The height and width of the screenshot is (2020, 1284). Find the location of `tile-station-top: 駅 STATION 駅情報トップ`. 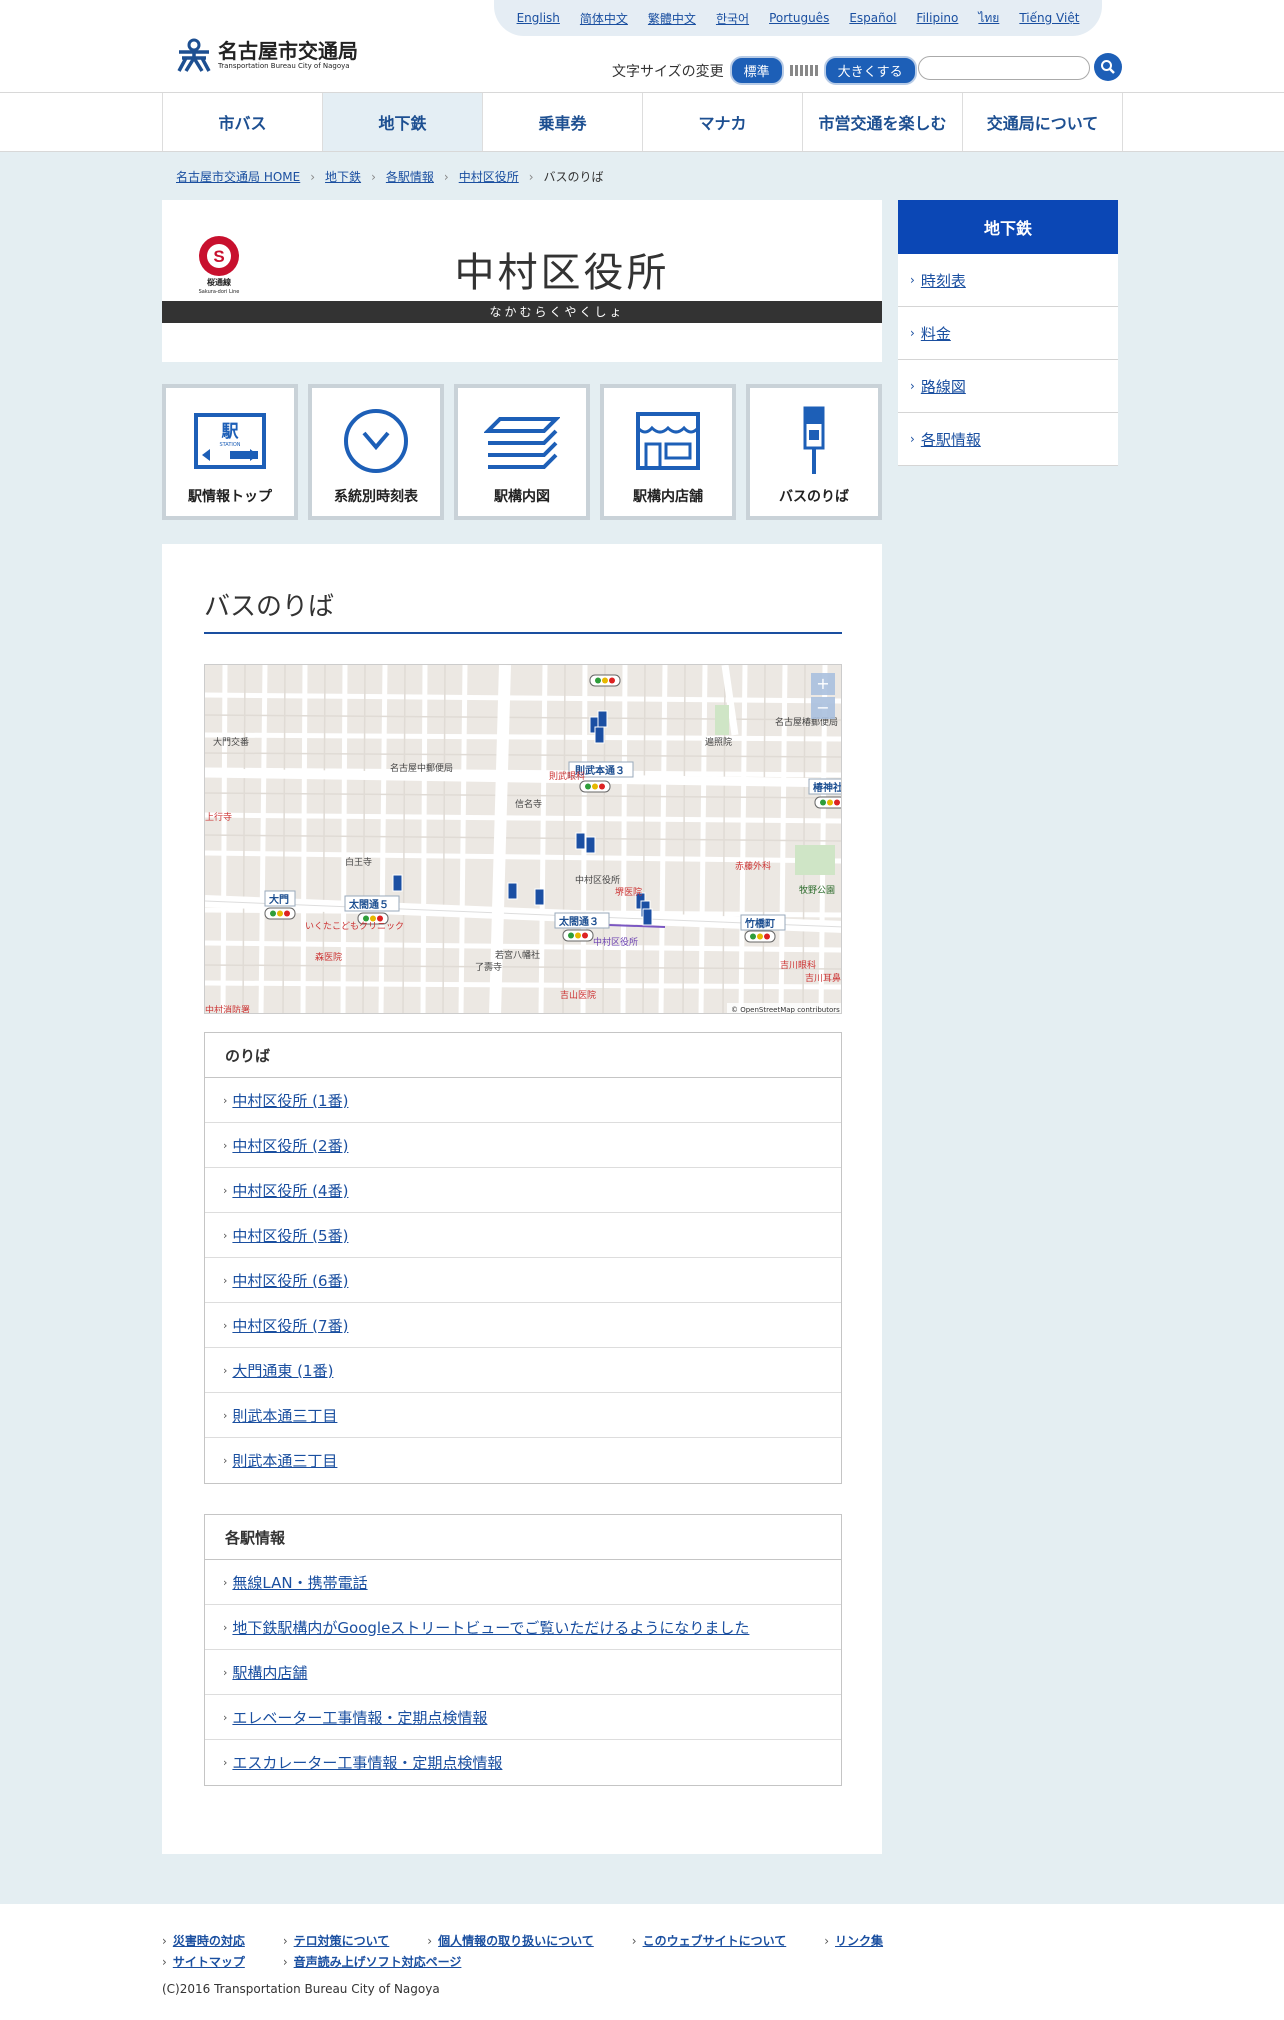

tile-station-top: 駅 STATION 駅情報トップ is located at coordinates (230, 452).